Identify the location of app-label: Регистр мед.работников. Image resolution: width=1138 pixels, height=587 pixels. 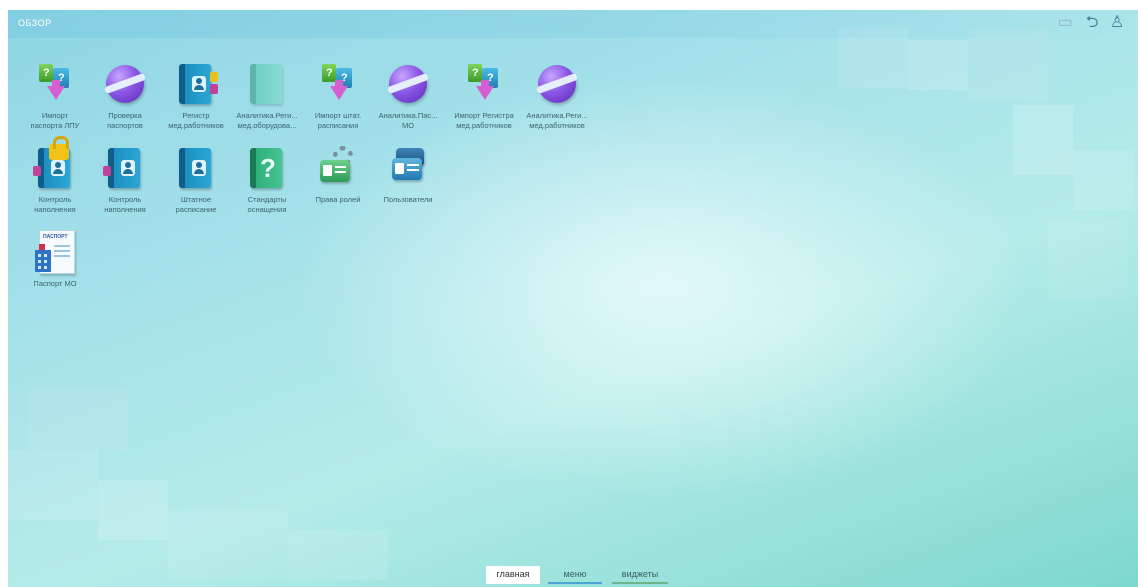
(196, 120).